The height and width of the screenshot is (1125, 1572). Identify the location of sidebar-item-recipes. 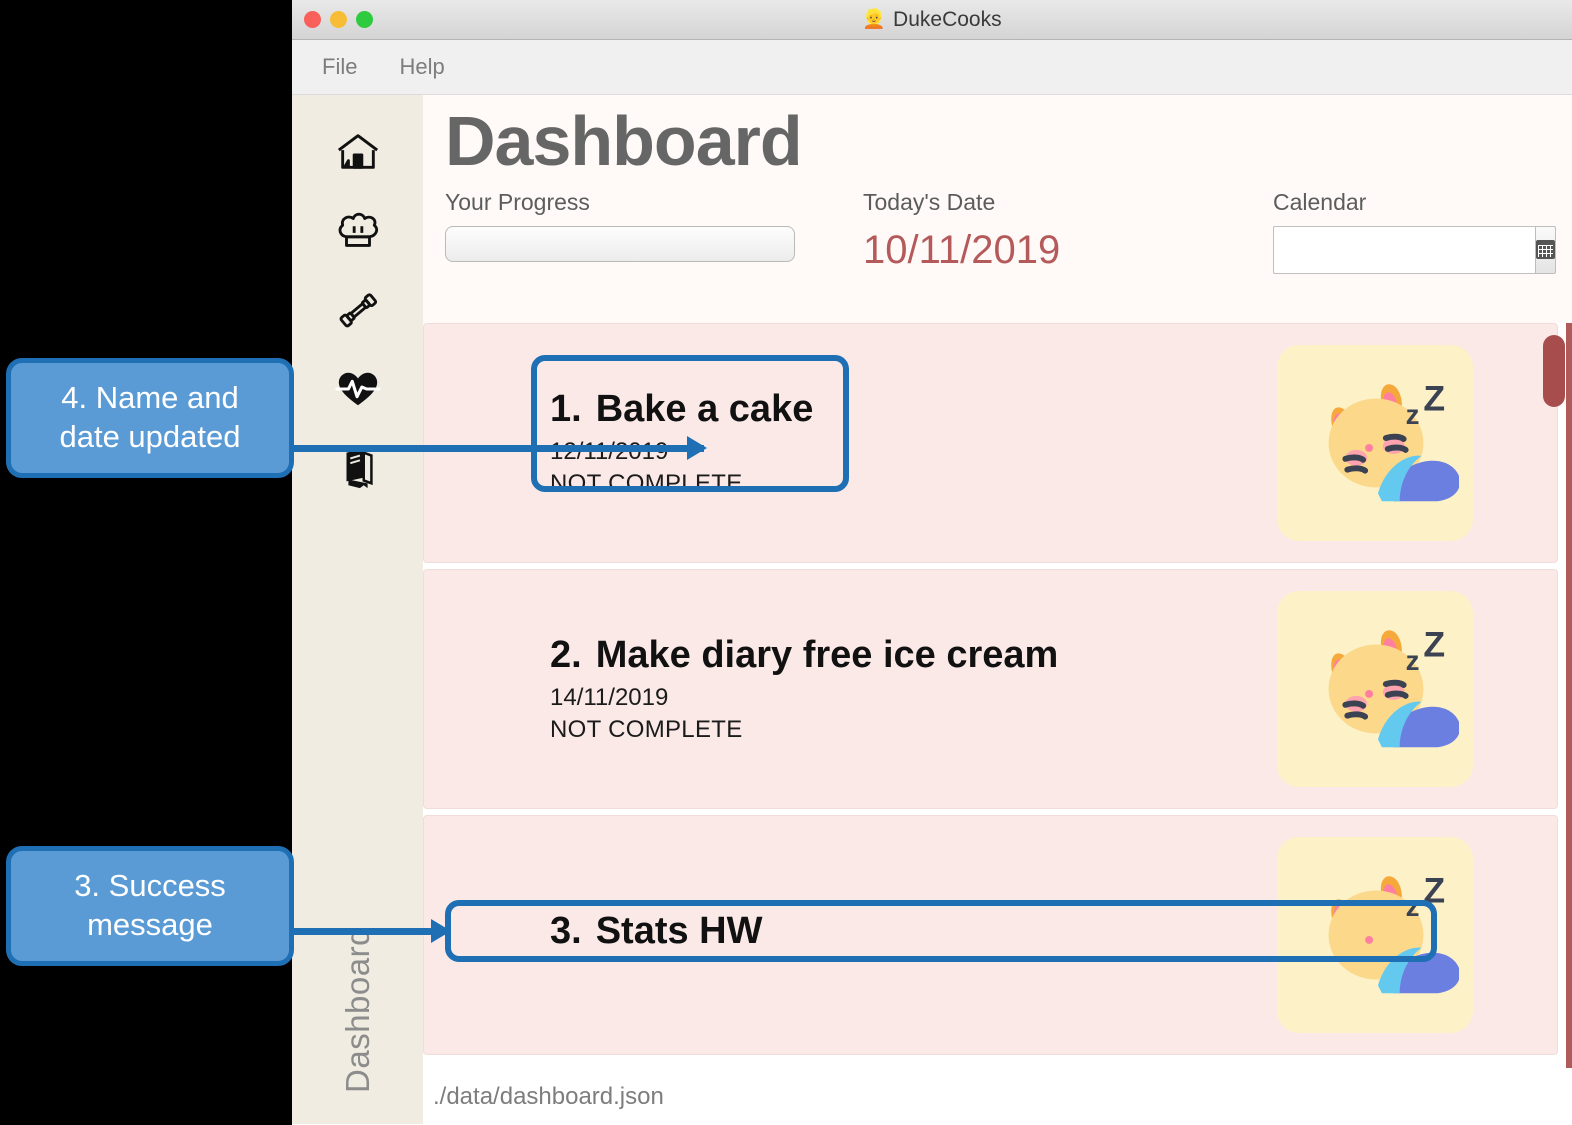
(358, 231).